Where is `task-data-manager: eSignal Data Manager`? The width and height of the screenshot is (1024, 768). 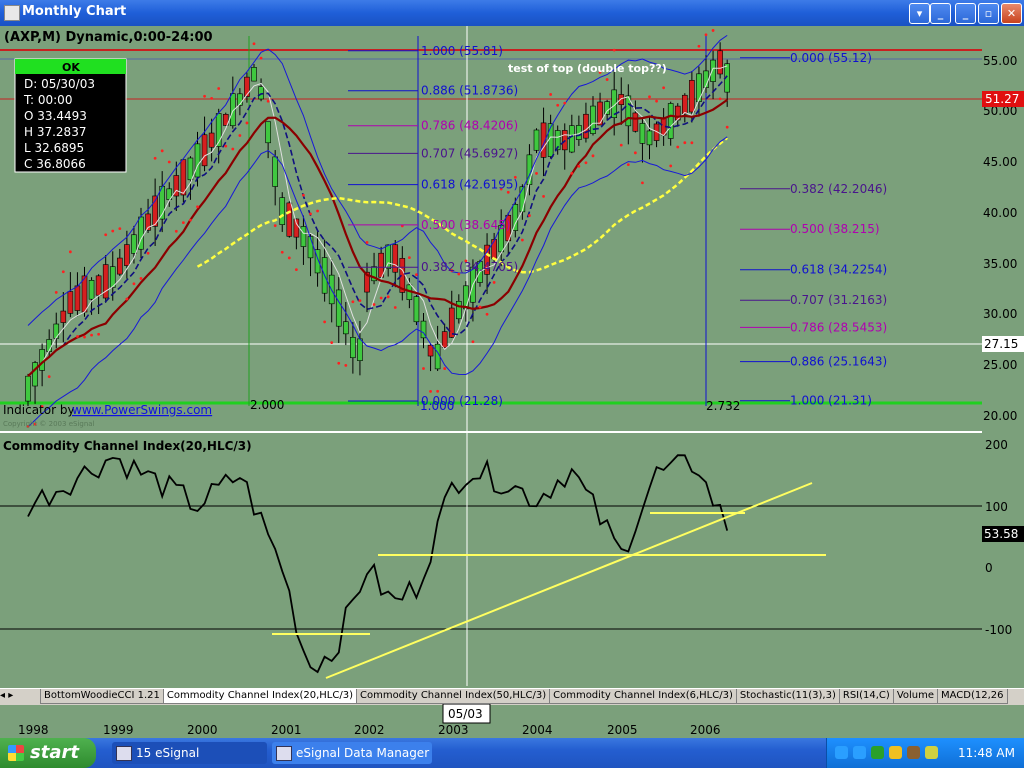
task-data-manager: eSignal Data Manager is located at coordinates (352, 753).